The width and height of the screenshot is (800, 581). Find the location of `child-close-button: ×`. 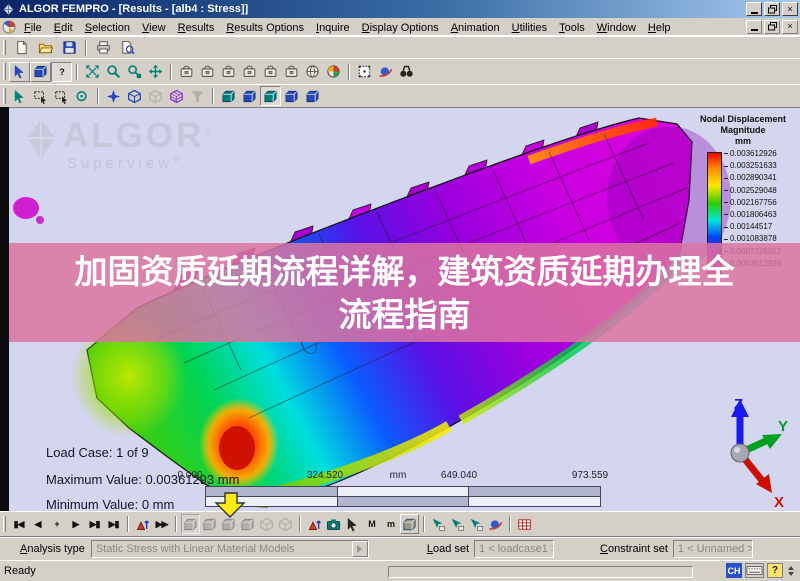

child-close-button: × is located at coordinates (790, 26).